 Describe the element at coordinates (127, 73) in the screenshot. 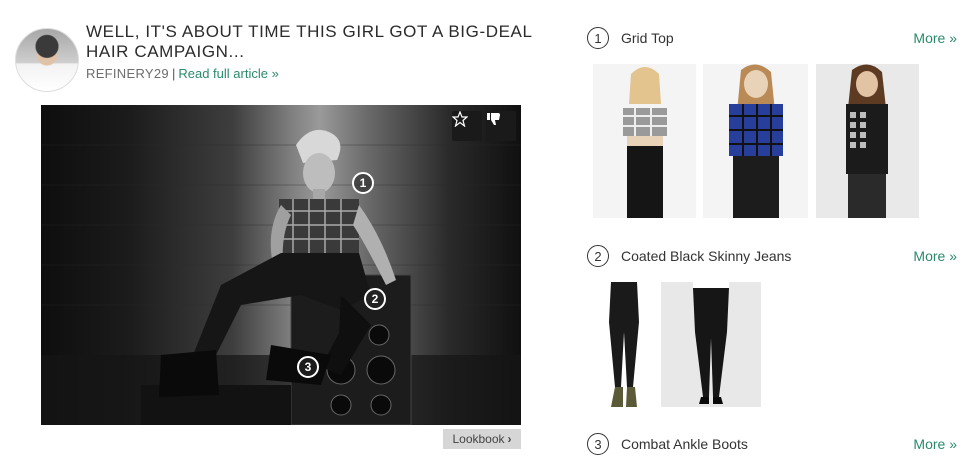

I see `source-name: REFINERY29` at that location.